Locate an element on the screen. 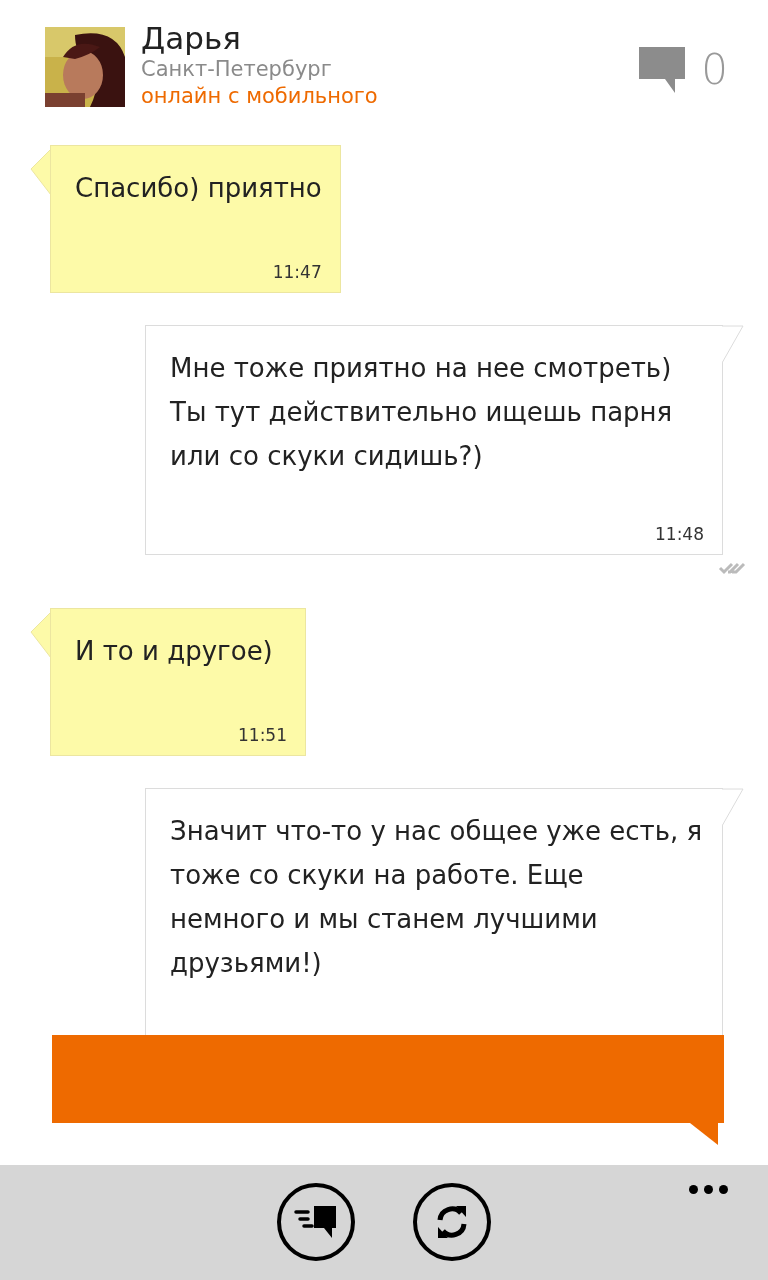  message-text: Спасибо) приятно is located at coordinates (198, 188).